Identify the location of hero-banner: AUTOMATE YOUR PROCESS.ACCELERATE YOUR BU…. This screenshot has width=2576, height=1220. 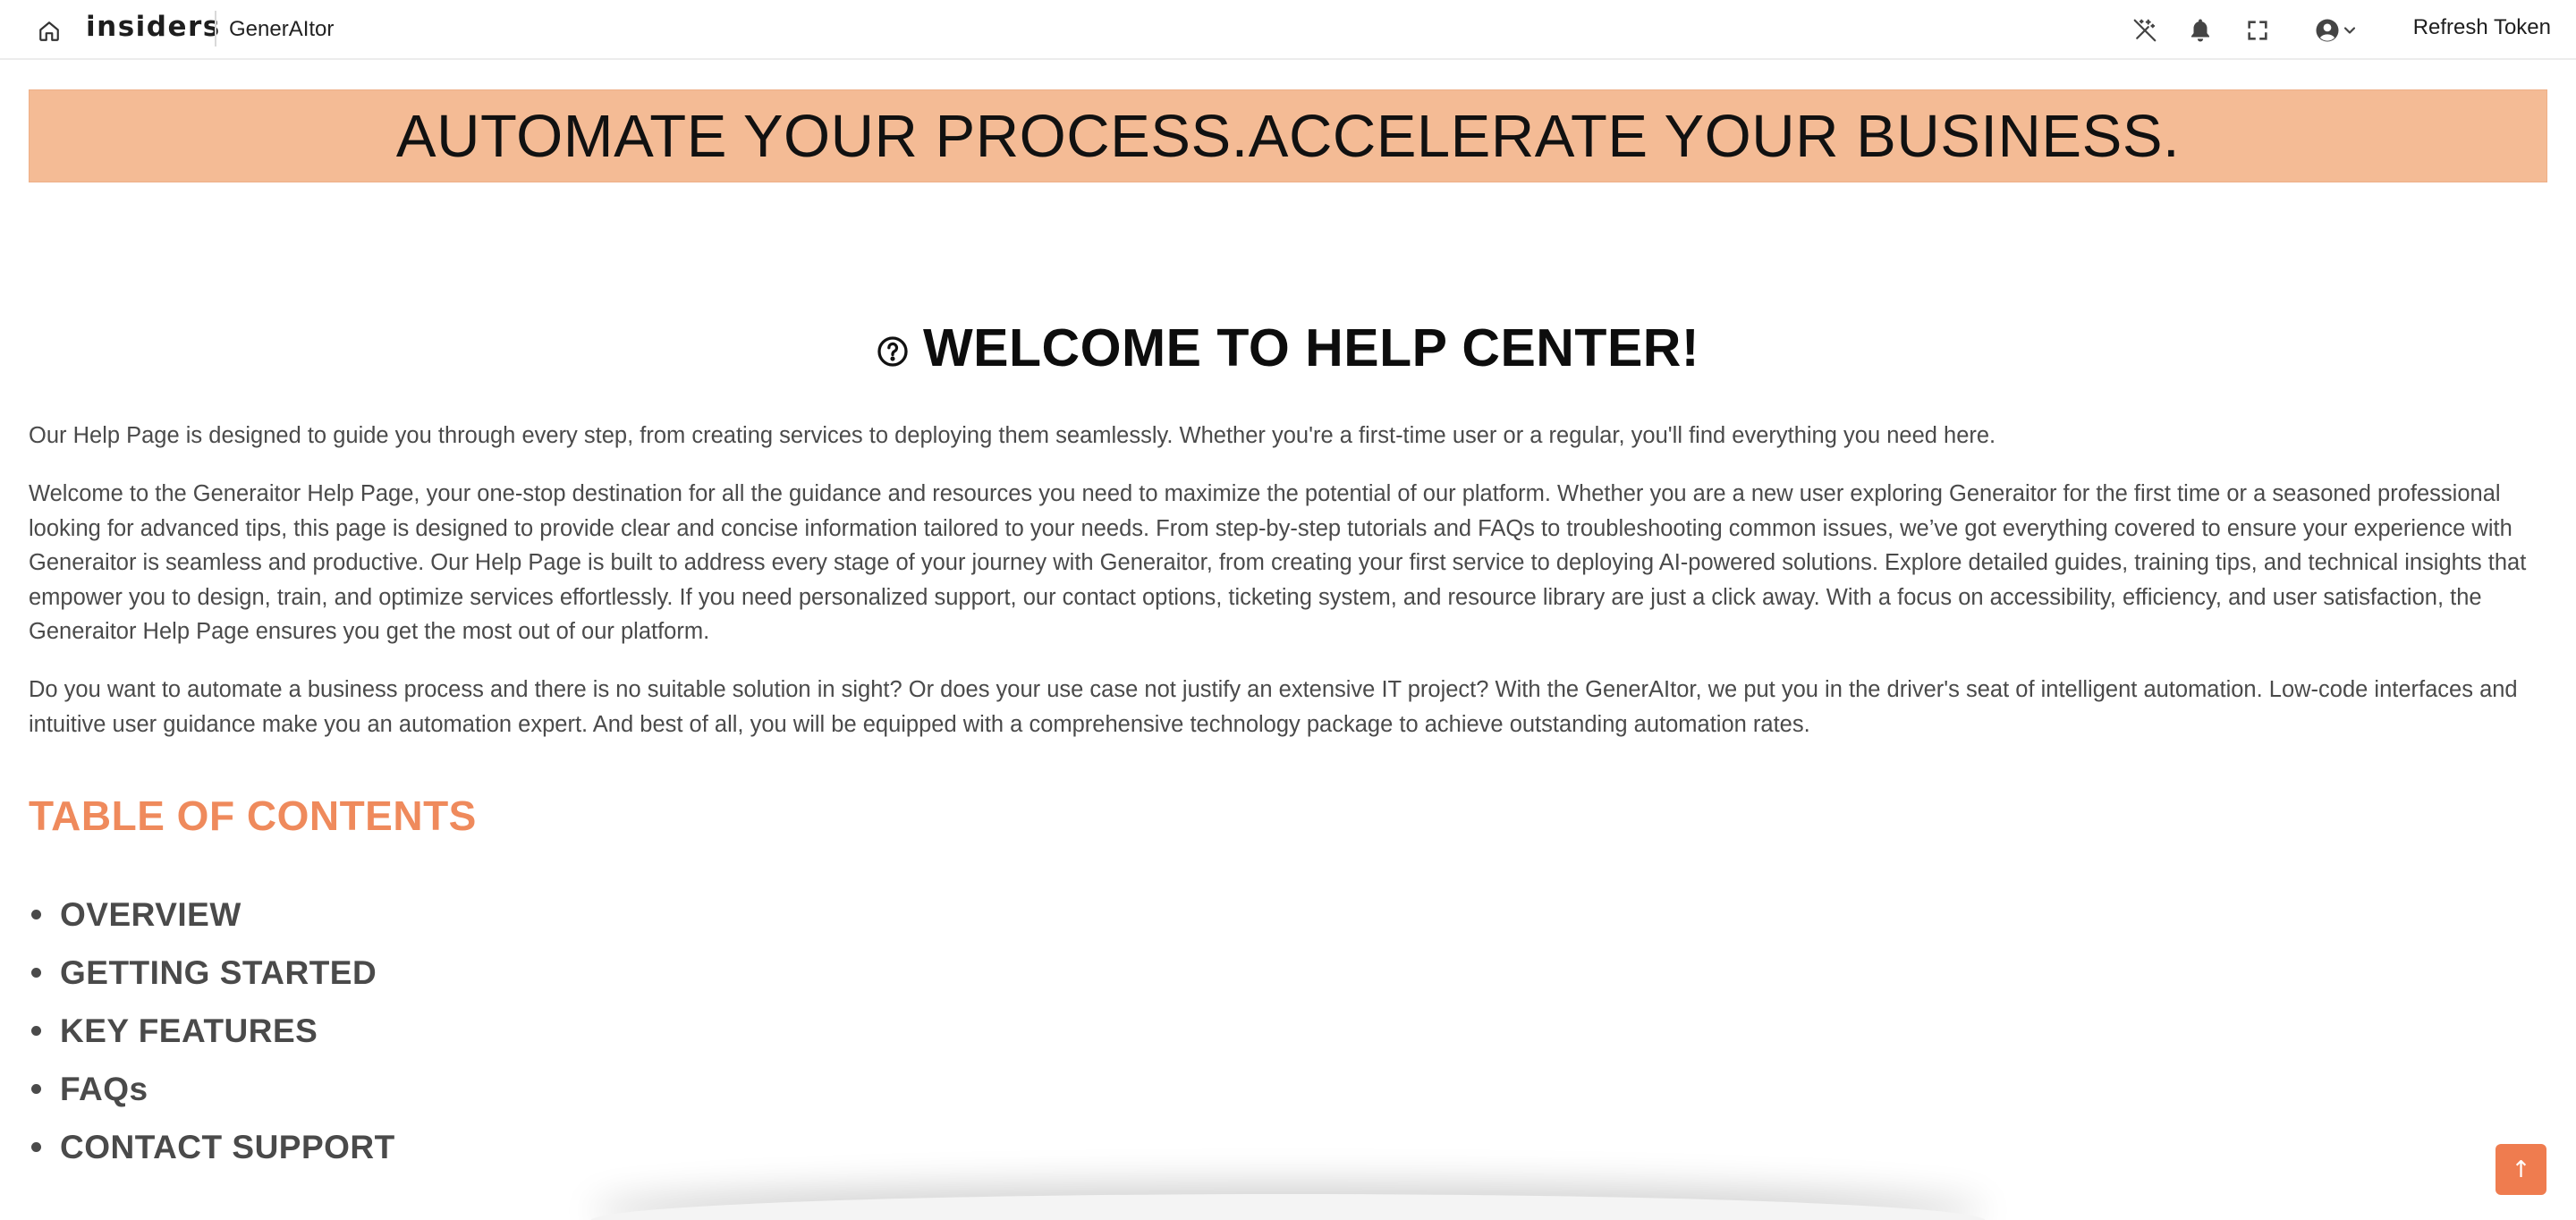
(1288, 135).